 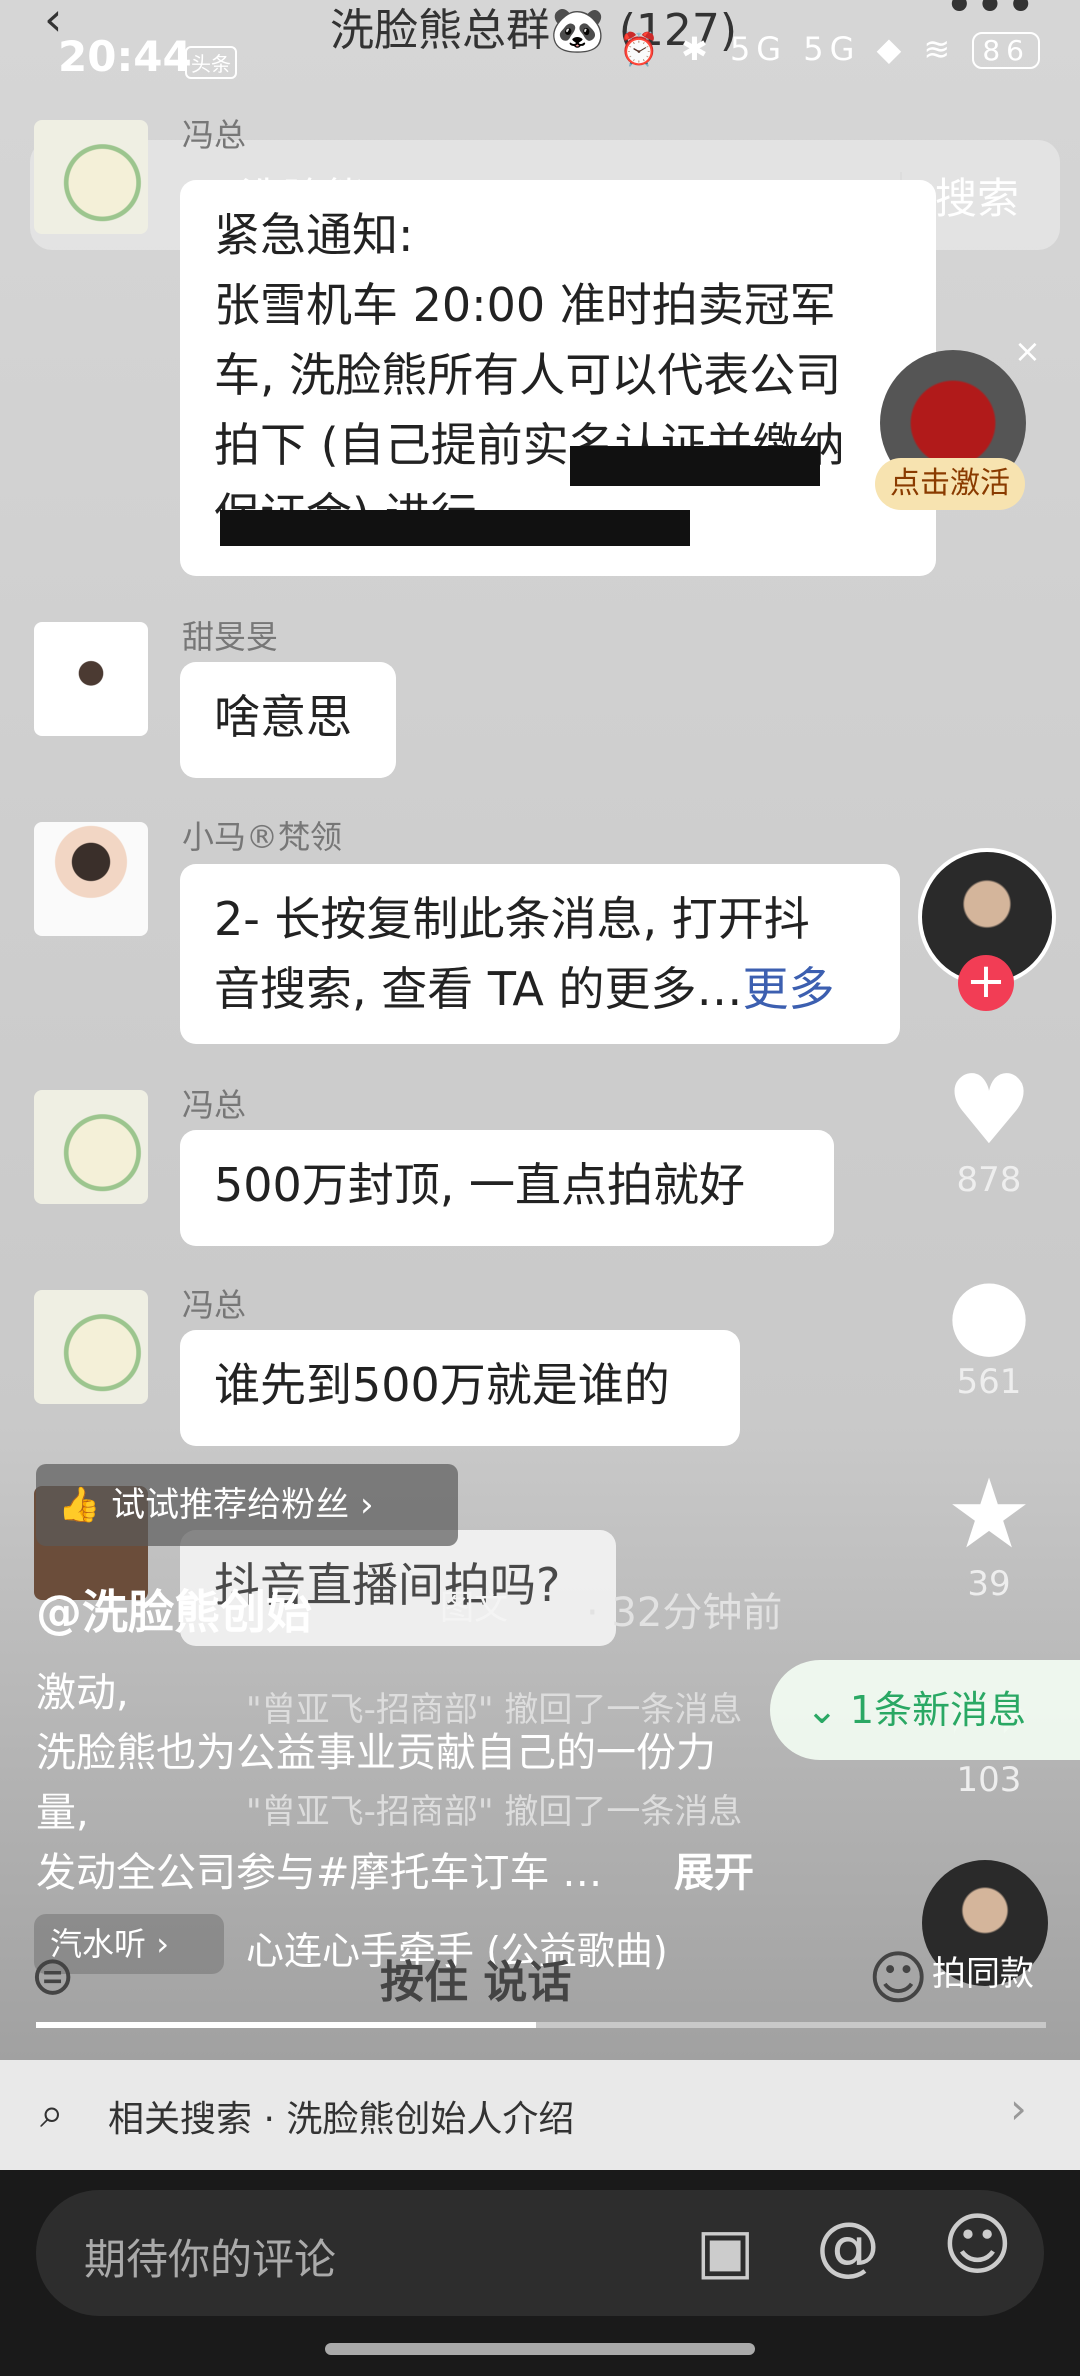 I want to click on image-icon: ▣, so click(x=725, y=2250).